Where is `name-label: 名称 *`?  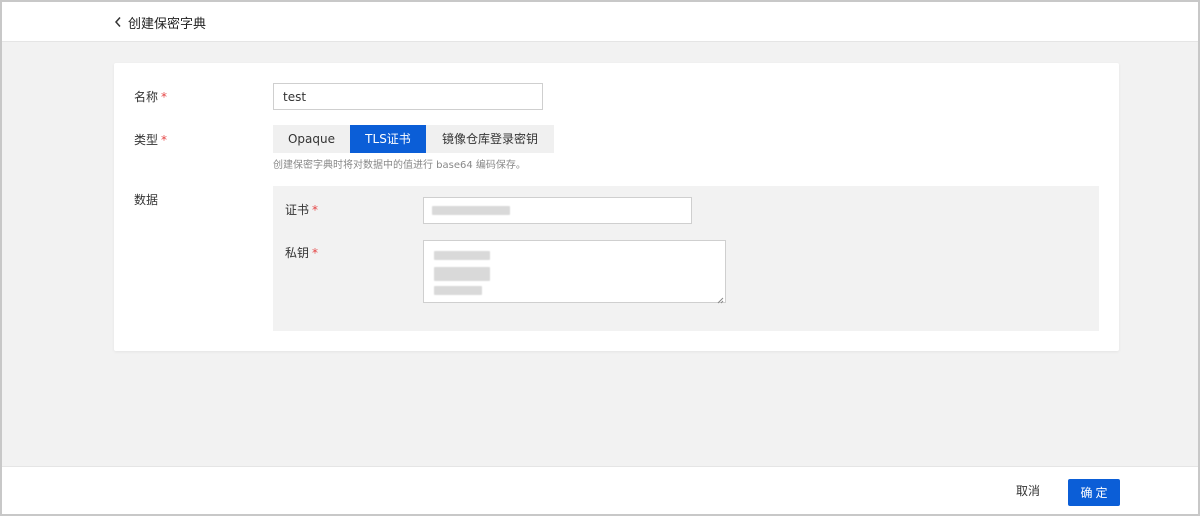
name-label: 名称 * is located at coordinates (151, 97).